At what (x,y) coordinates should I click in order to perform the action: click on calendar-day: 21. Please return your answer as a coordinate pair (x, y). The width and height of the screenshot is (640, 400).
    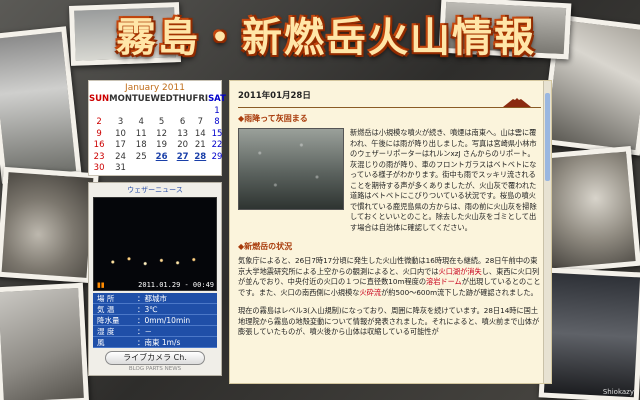
    Looking at the image, I should click on (200, 145).